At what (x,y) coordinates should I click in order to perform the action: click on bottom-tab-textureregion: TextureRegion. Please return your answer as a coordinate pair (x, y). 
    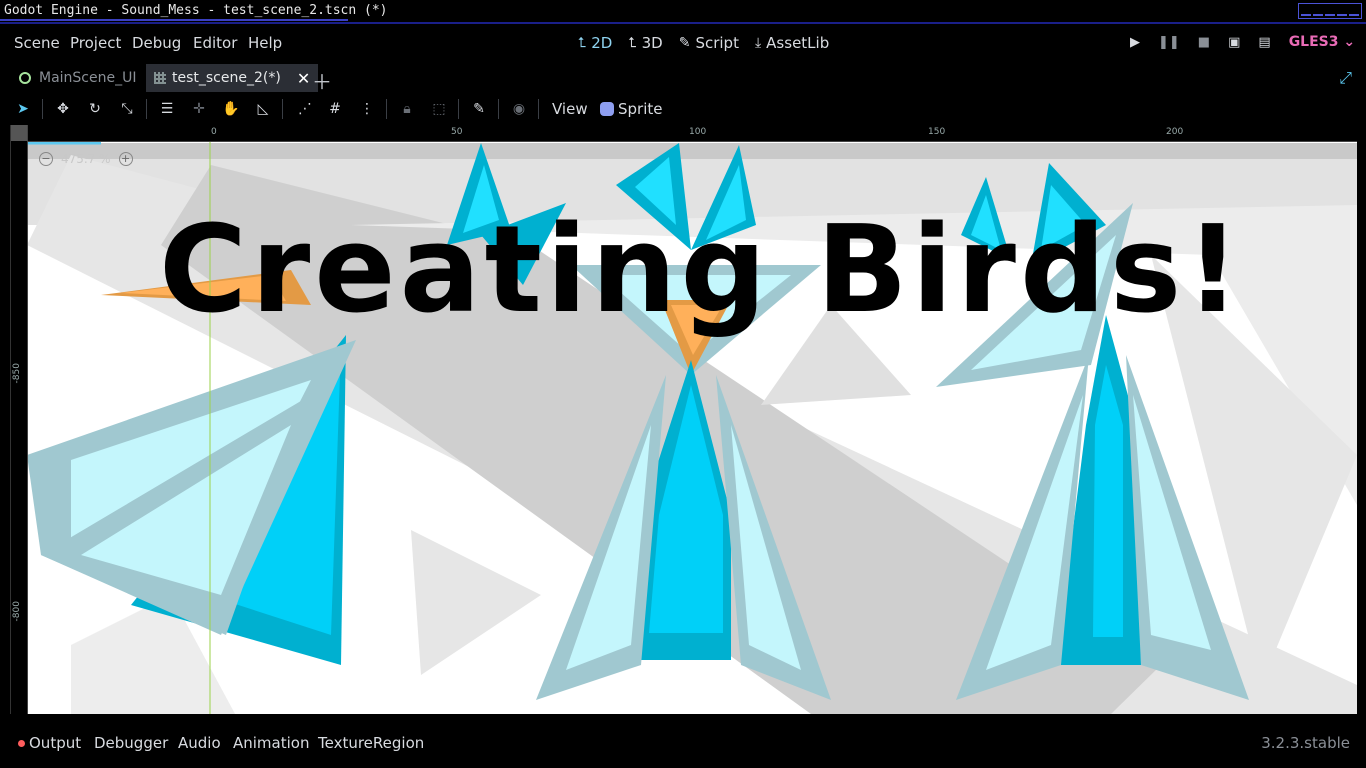
    Looking at the image, I should click on (371, 743).